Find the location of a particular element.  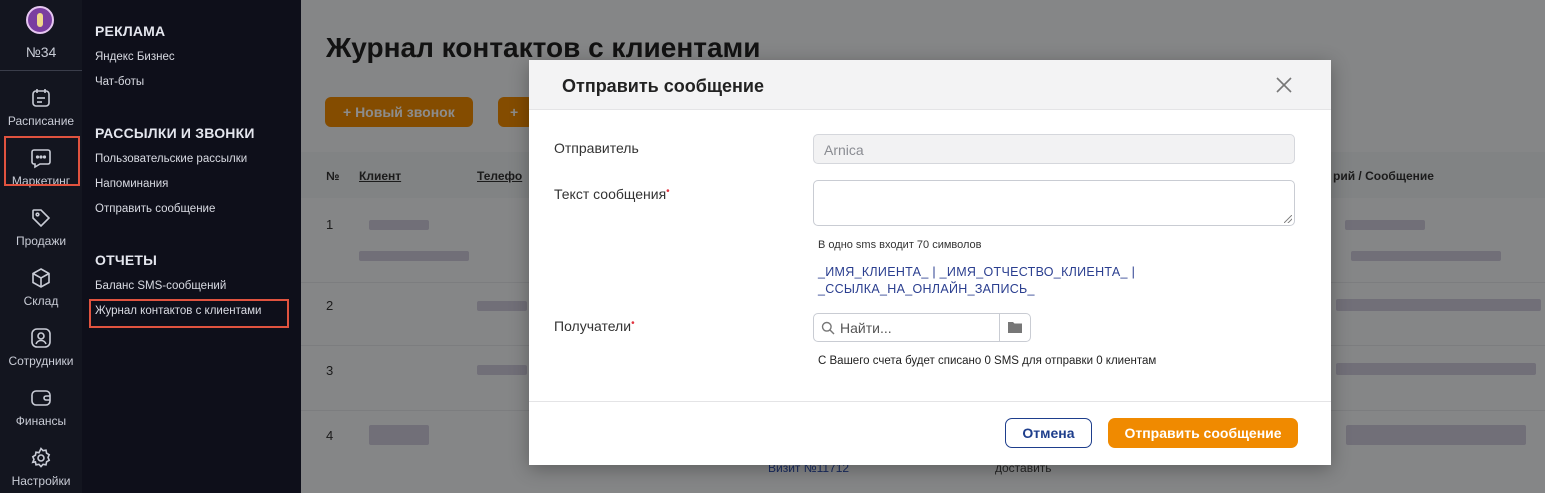

message-text-label: Текст сообщения• is located at coordinates (612, 194).